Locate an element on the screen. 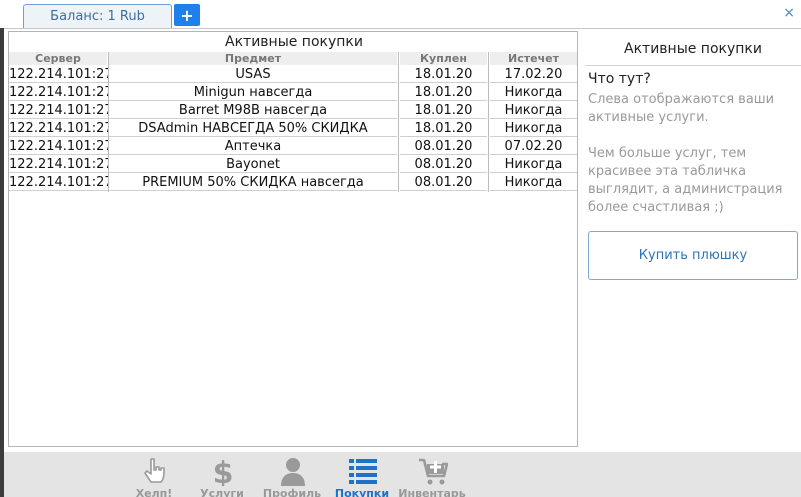 The width and height of the screenshot is (801, 497). table-title: Активные покупки is located at coordinates (294, 42).